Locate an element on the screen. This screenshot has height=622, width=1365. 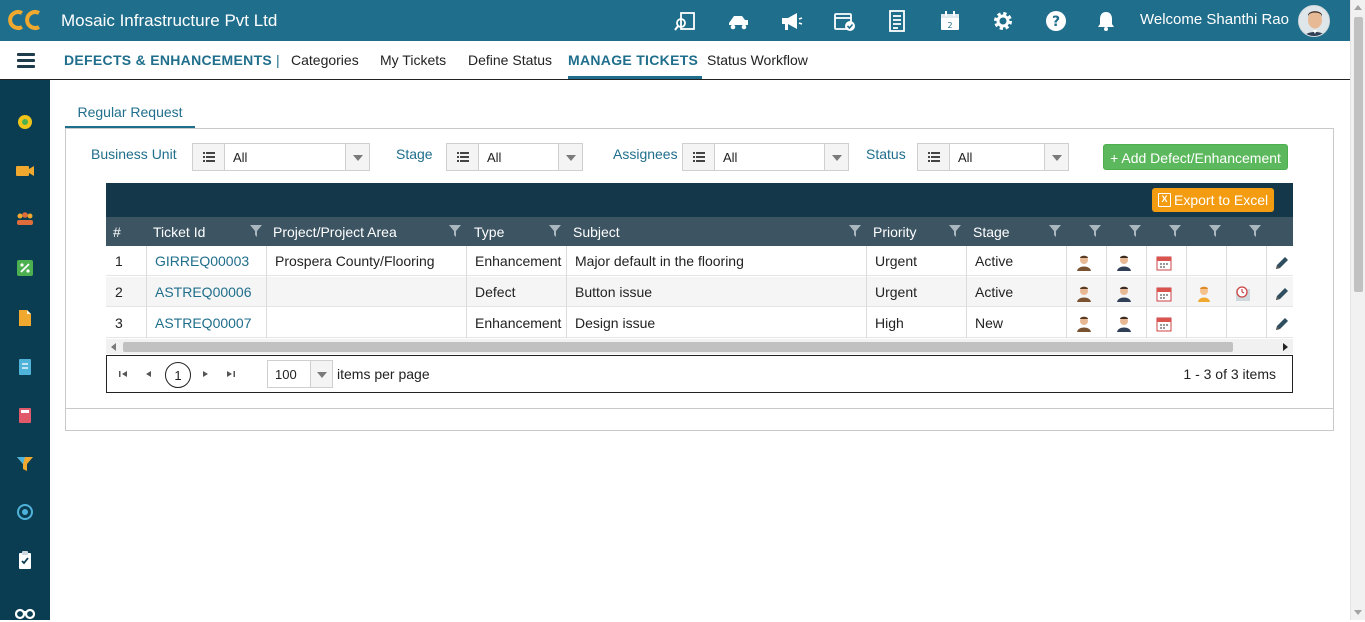
grid-horizontal-scrollbar is located at coordinates (699, 346).